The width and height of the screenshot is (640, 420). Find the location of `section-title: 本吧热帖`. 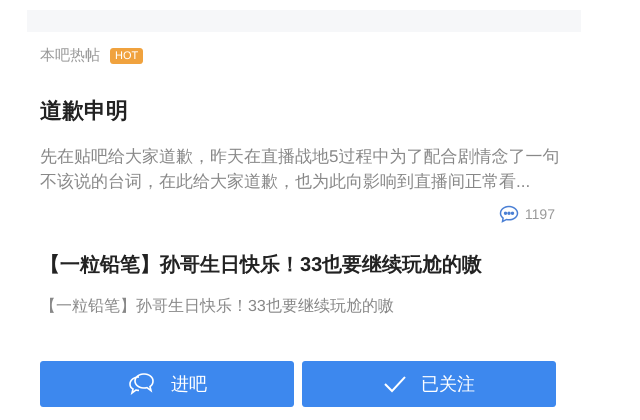

section-title: 本吧热帖 is located at coordinates (70, 56).